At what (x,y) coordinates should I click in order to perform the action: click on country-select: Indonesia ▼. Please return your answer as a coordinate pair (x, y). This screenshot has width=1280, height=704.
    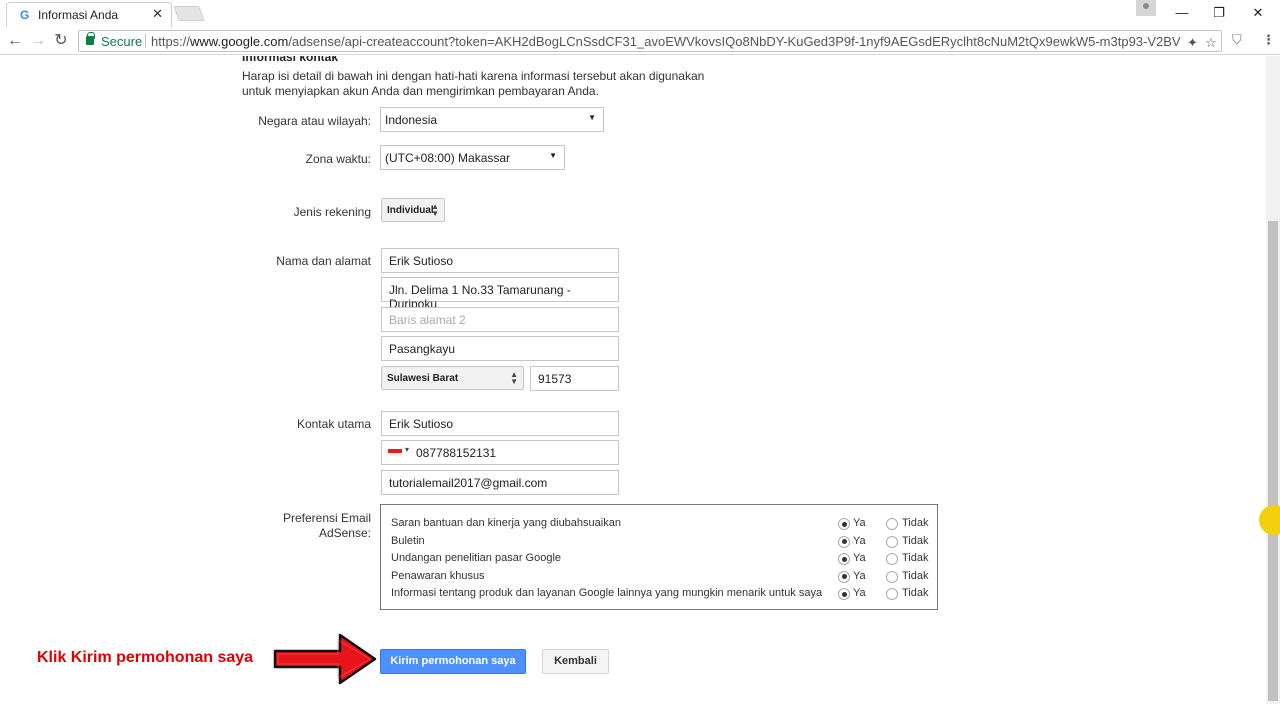
    Looking at the image, I should click on (492, 119).